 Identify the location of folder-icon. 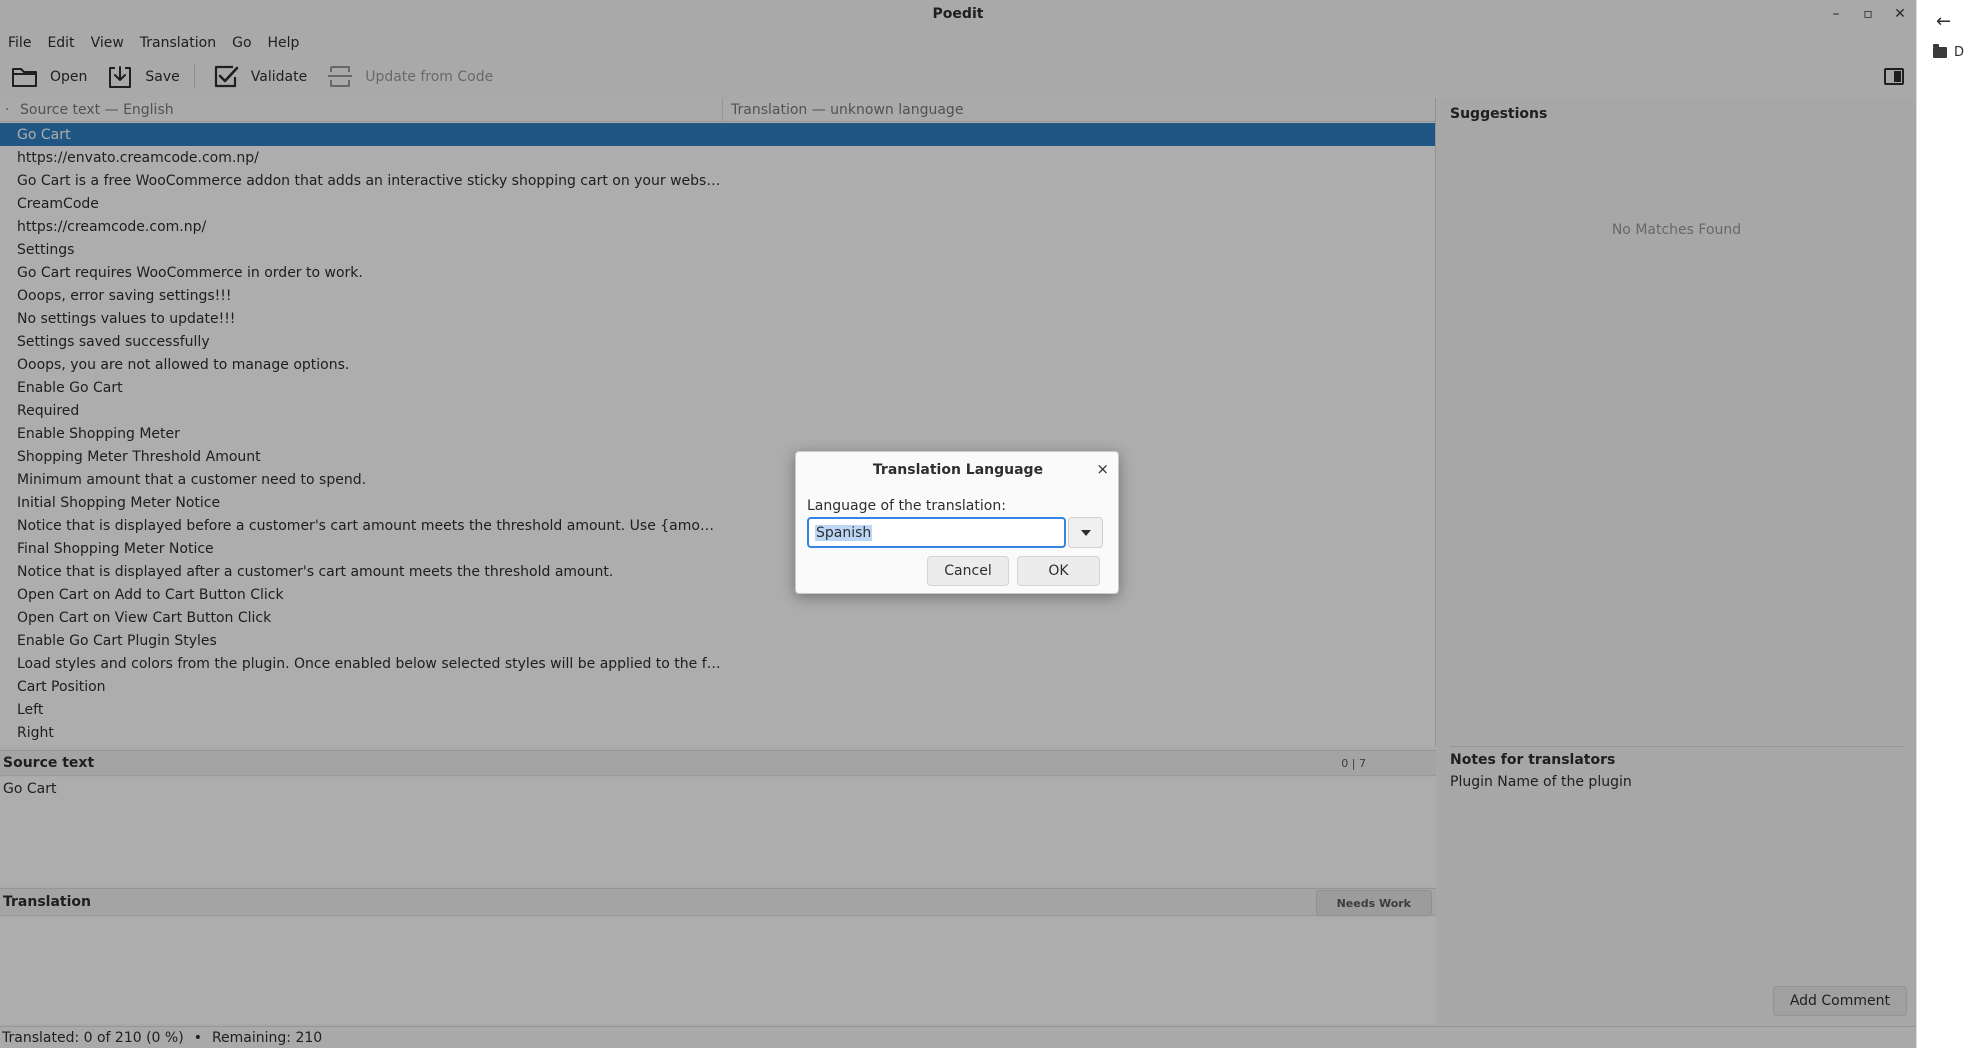
(1940, 51).